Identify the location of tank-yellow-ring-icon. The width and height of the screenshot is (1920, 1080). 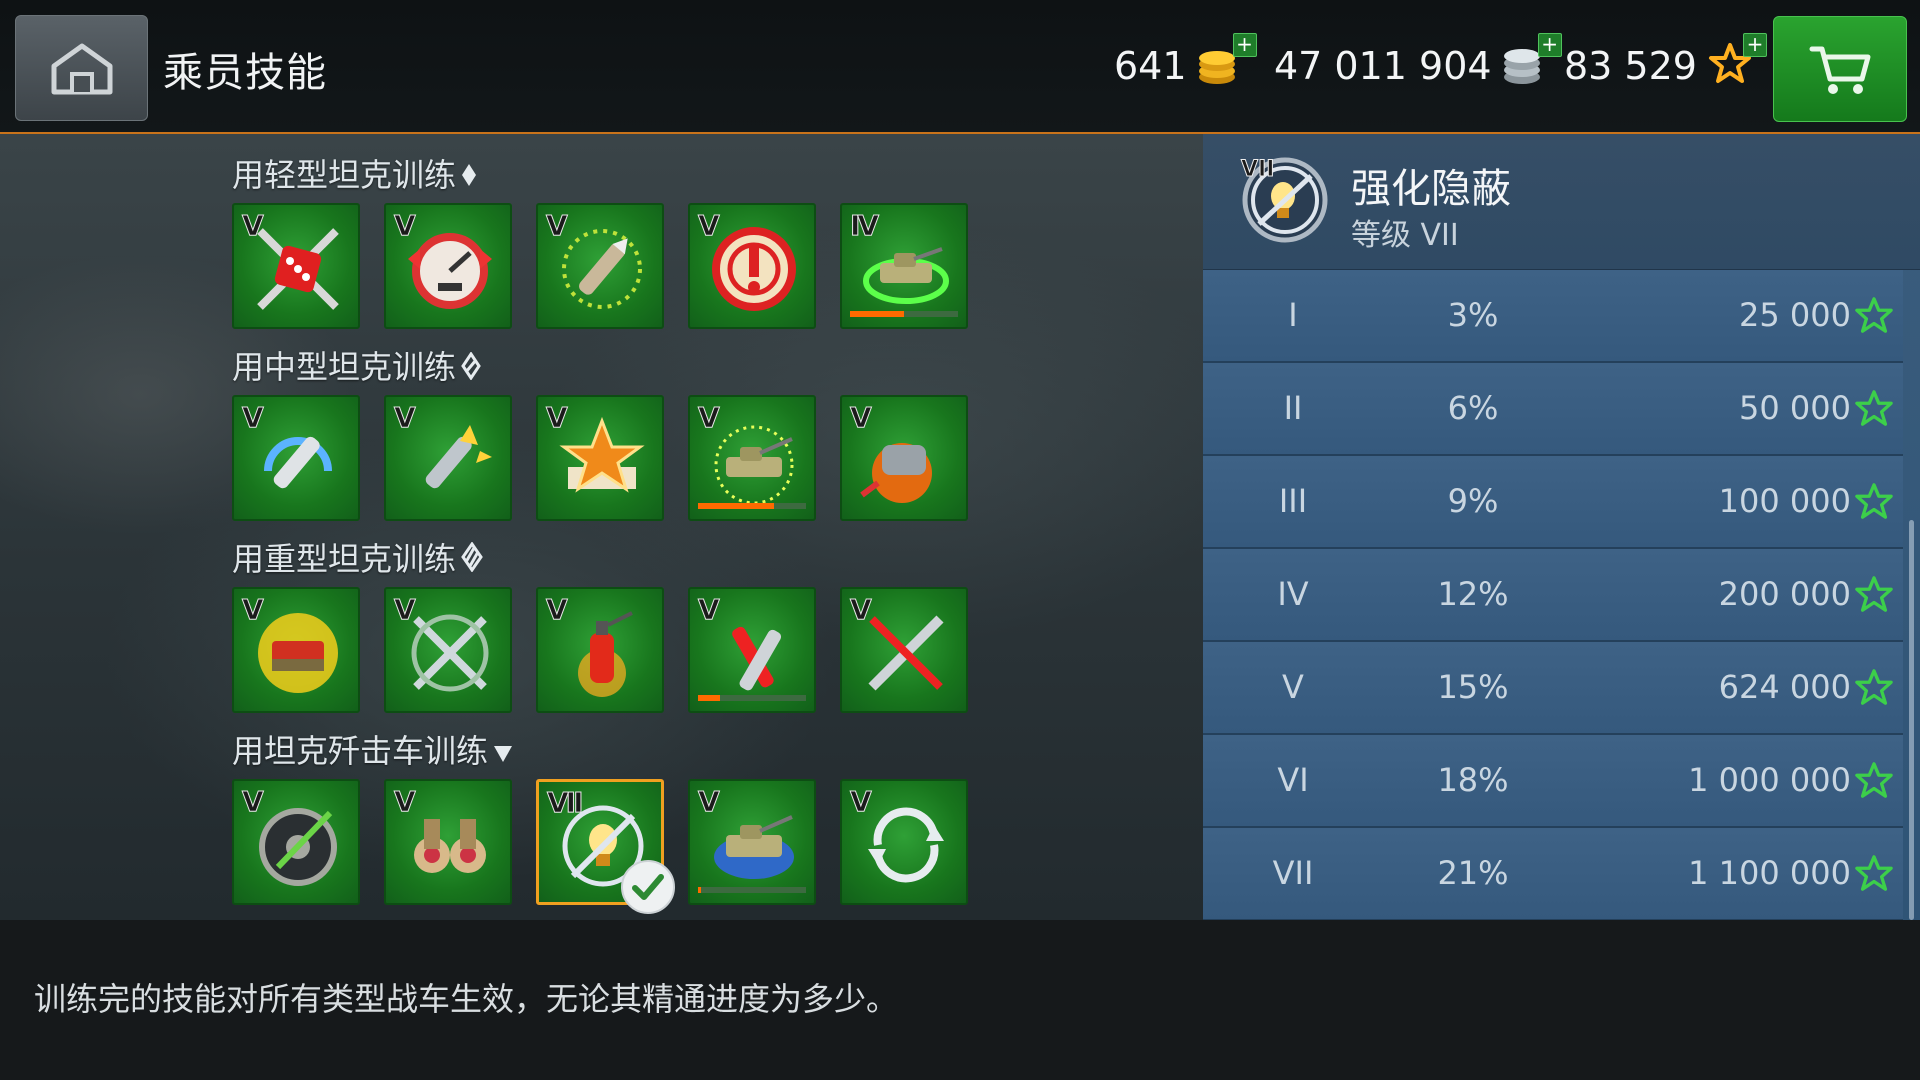
(754, 465).